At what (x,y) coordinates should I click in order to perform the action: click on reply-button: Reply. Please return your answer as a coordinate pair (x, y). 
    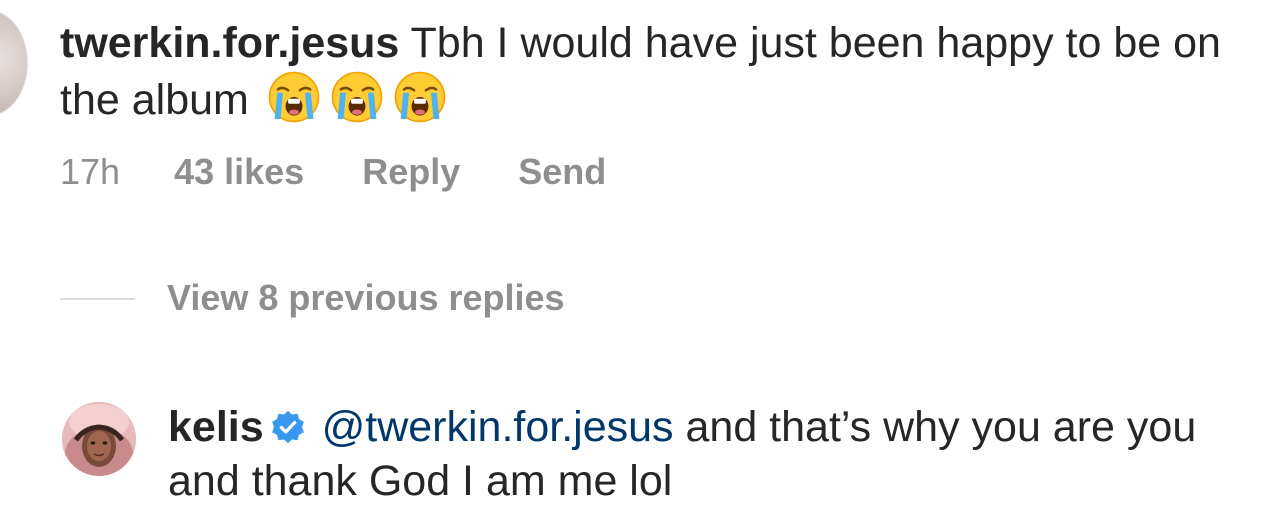
    Looking at the image, I should click on (411, 172).